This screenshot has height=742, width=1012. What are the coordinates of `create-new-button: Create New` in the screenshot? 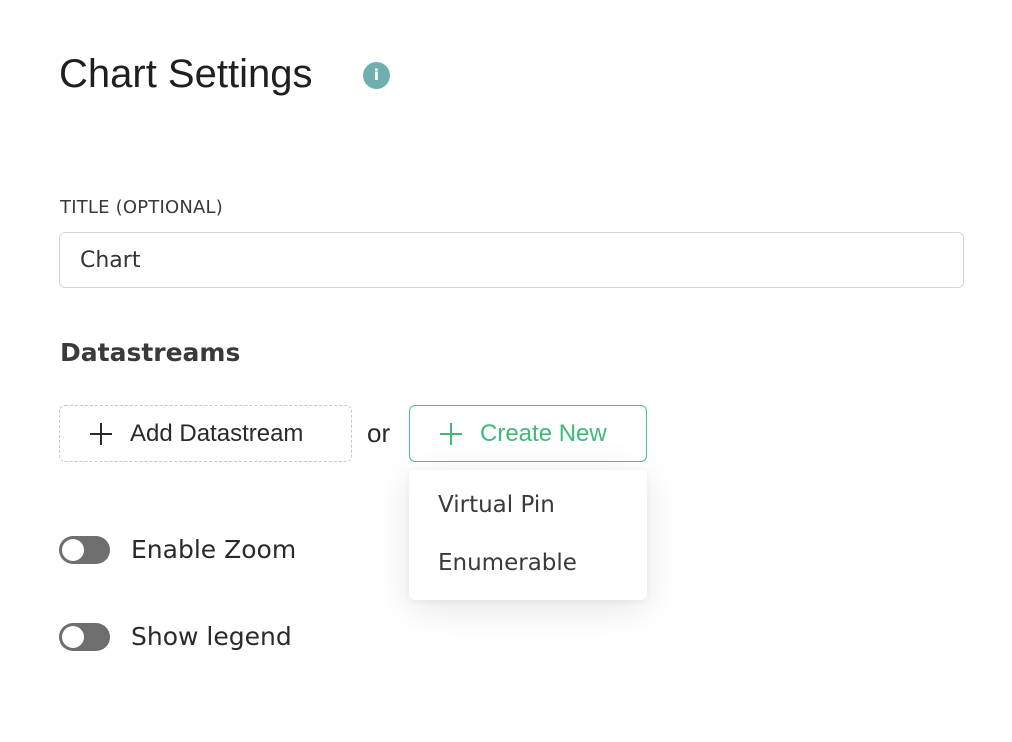 It's located at (528, 433).